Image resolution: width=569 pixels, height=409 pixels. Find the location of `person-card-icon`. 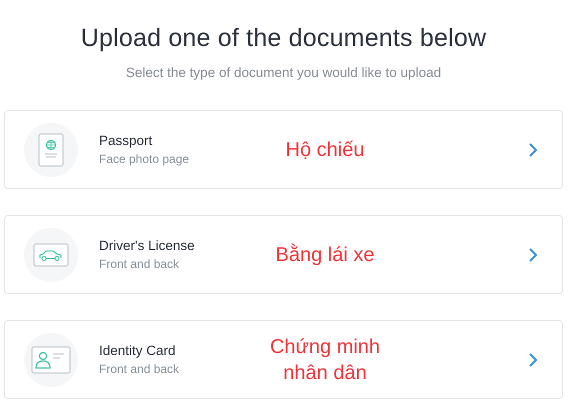

person-card-icon is located at coordinates (51, 360).